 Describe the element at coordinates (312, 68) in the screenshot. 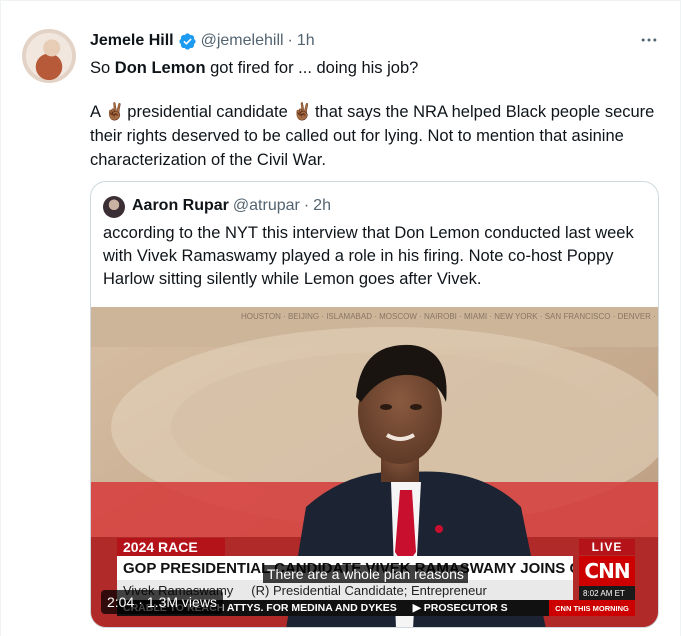

I see `text-span: got fired for ... doing his job?` at that location.